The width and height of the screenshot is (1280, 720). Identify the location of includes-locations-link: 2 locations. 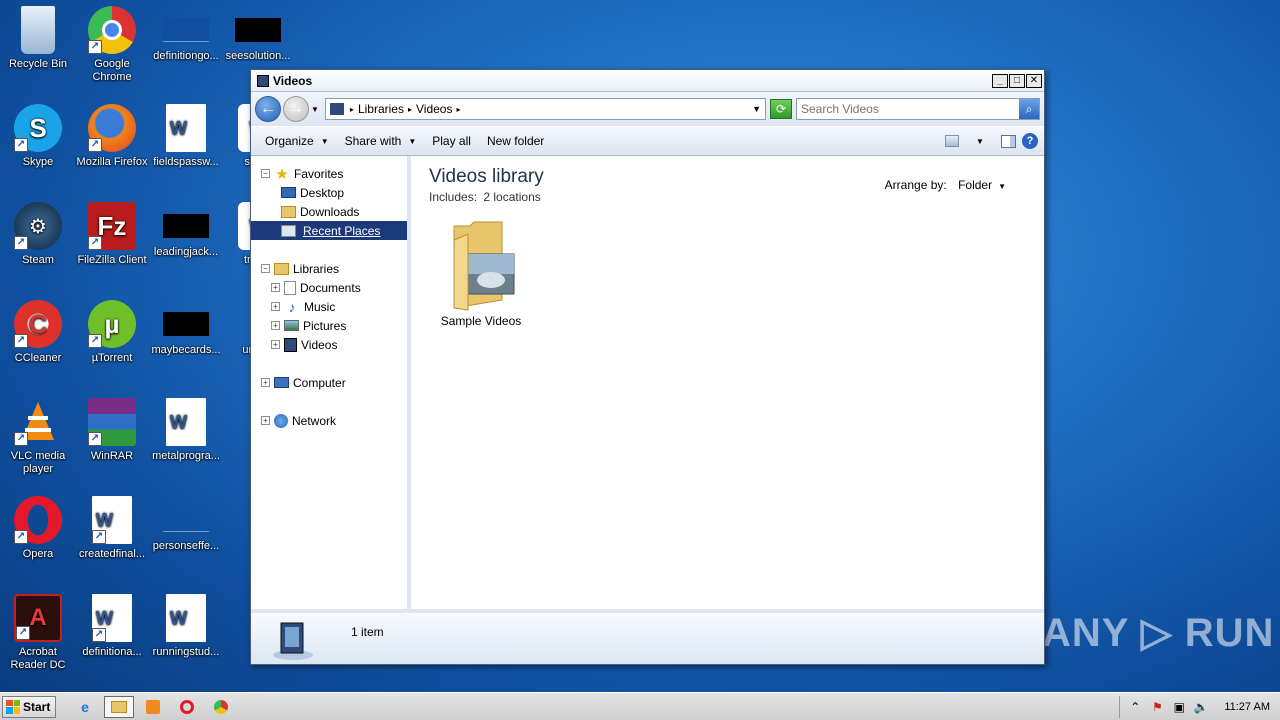
(511, 197).